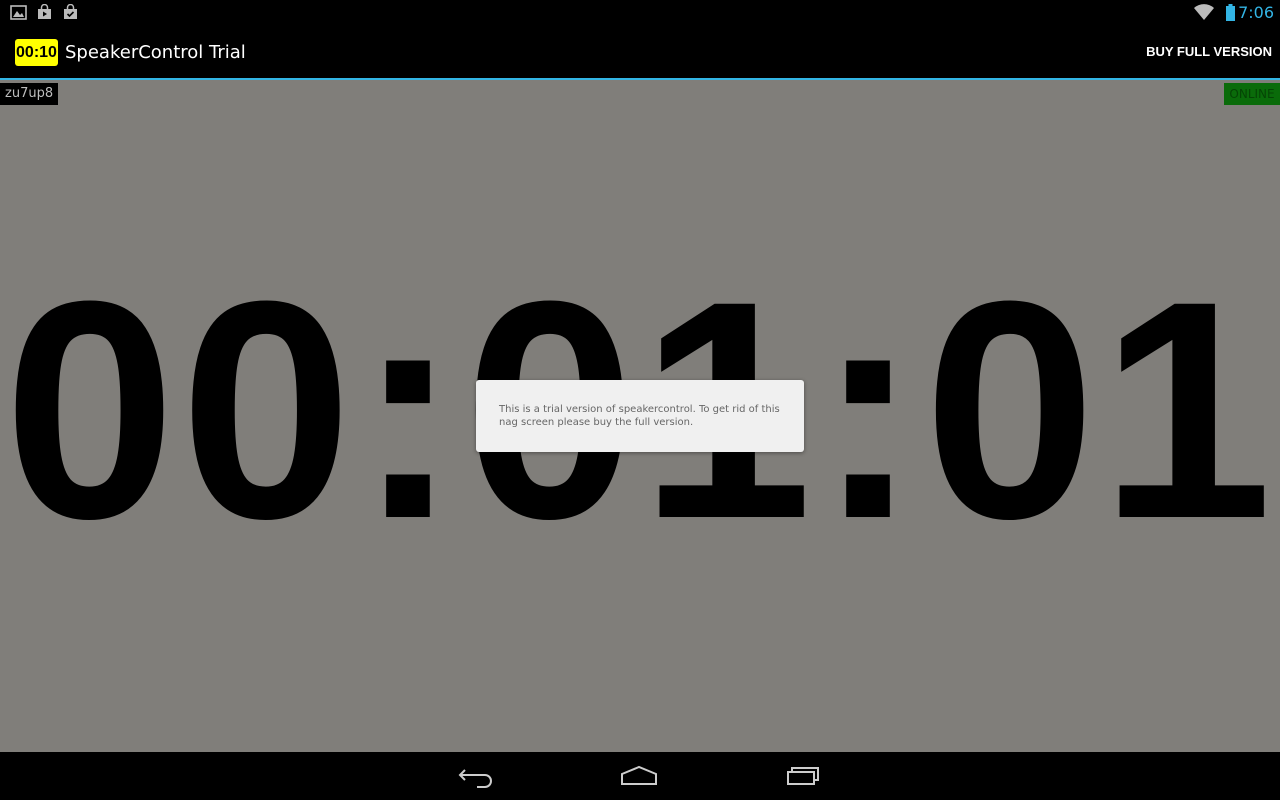  What do you see at coordinates (44, 12) in the screenshot?
I see `play-store-icon` at bounding box center [44, 12].